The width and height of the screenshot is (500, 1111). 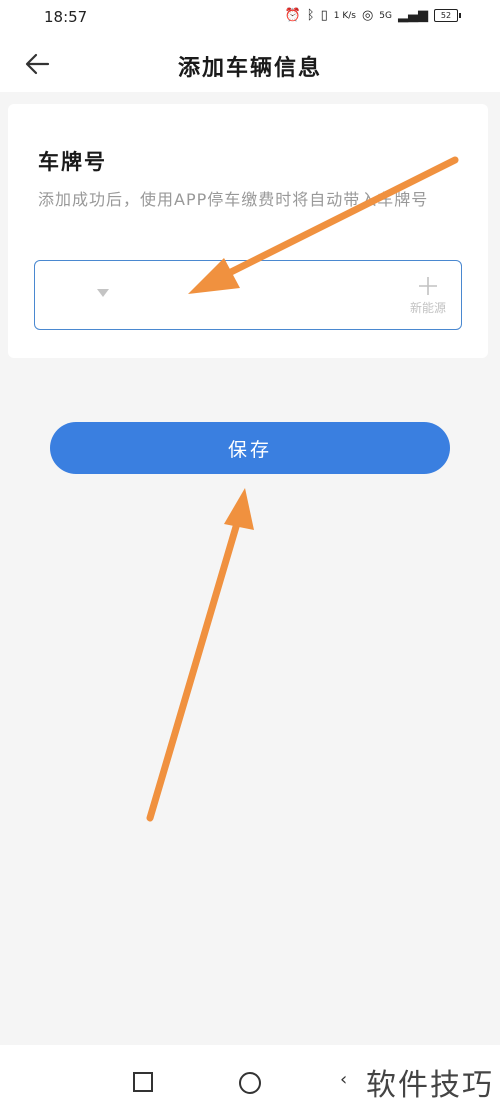 What do you see at coordinates (250, 448) in the screenshot?
I see `save-button: 保存` at bounding box center [250, 448].